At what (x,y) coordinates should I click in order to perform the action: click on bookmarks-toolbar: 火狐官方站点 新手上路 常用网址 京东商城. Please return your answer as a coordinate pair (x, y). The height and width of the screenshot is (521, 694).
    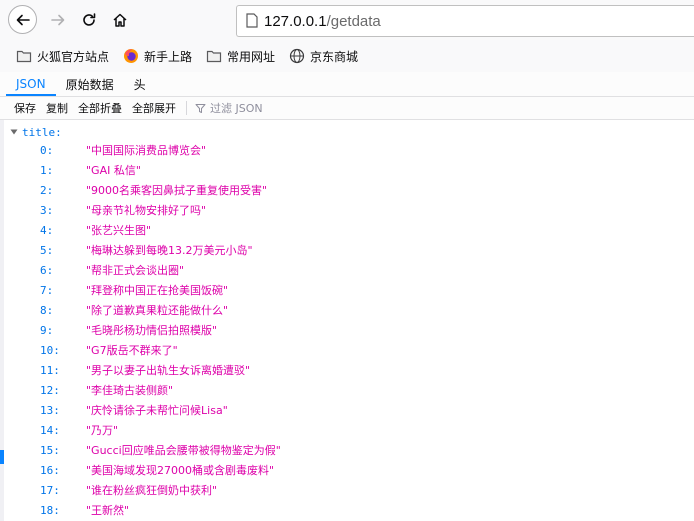
    Looking at the image, I should click on (347, 56).